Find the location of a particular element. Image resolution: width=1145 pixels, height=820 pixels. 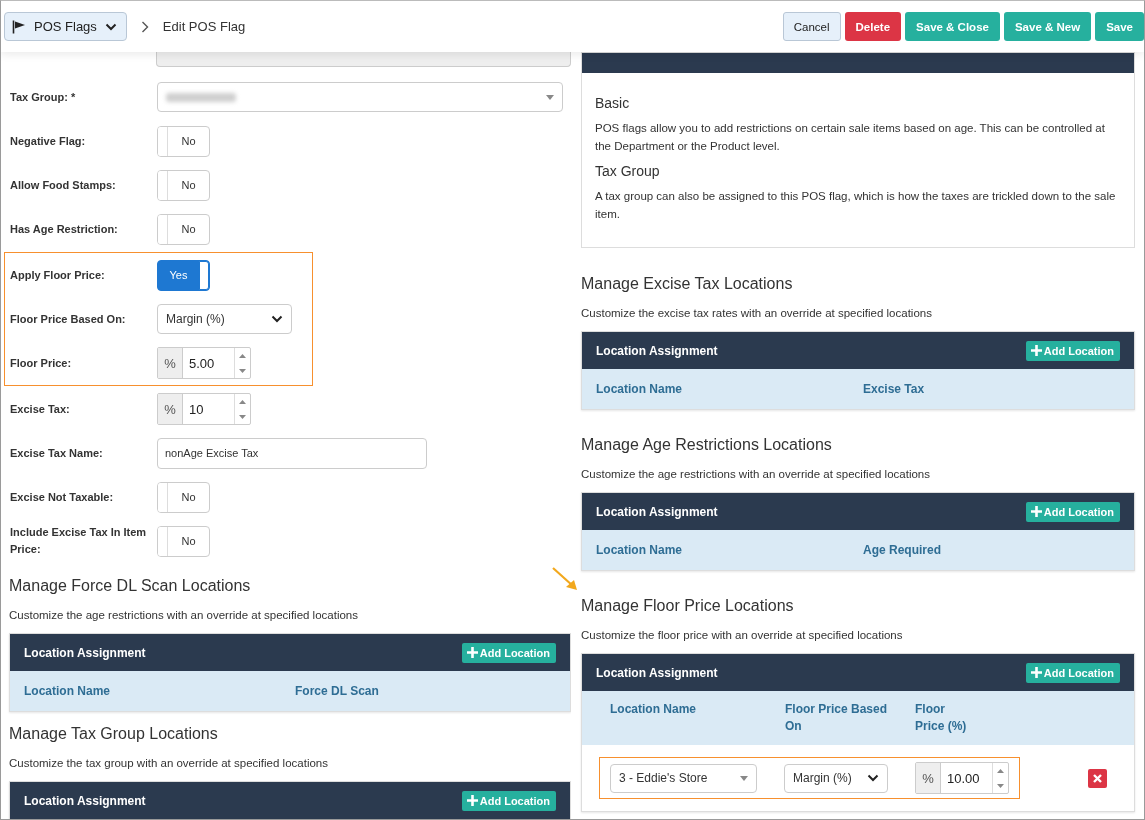

breadcrumb-chevron-icon is located at coordinates (144, 26).